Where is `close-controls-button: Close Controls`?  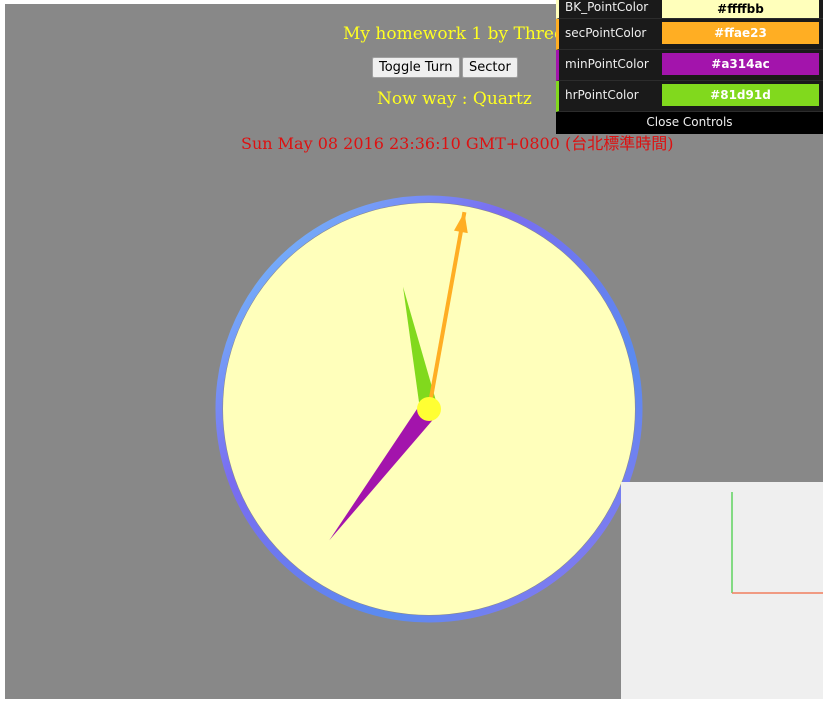 close-controls-button: Close Controls is located at coordinates (689, 123).